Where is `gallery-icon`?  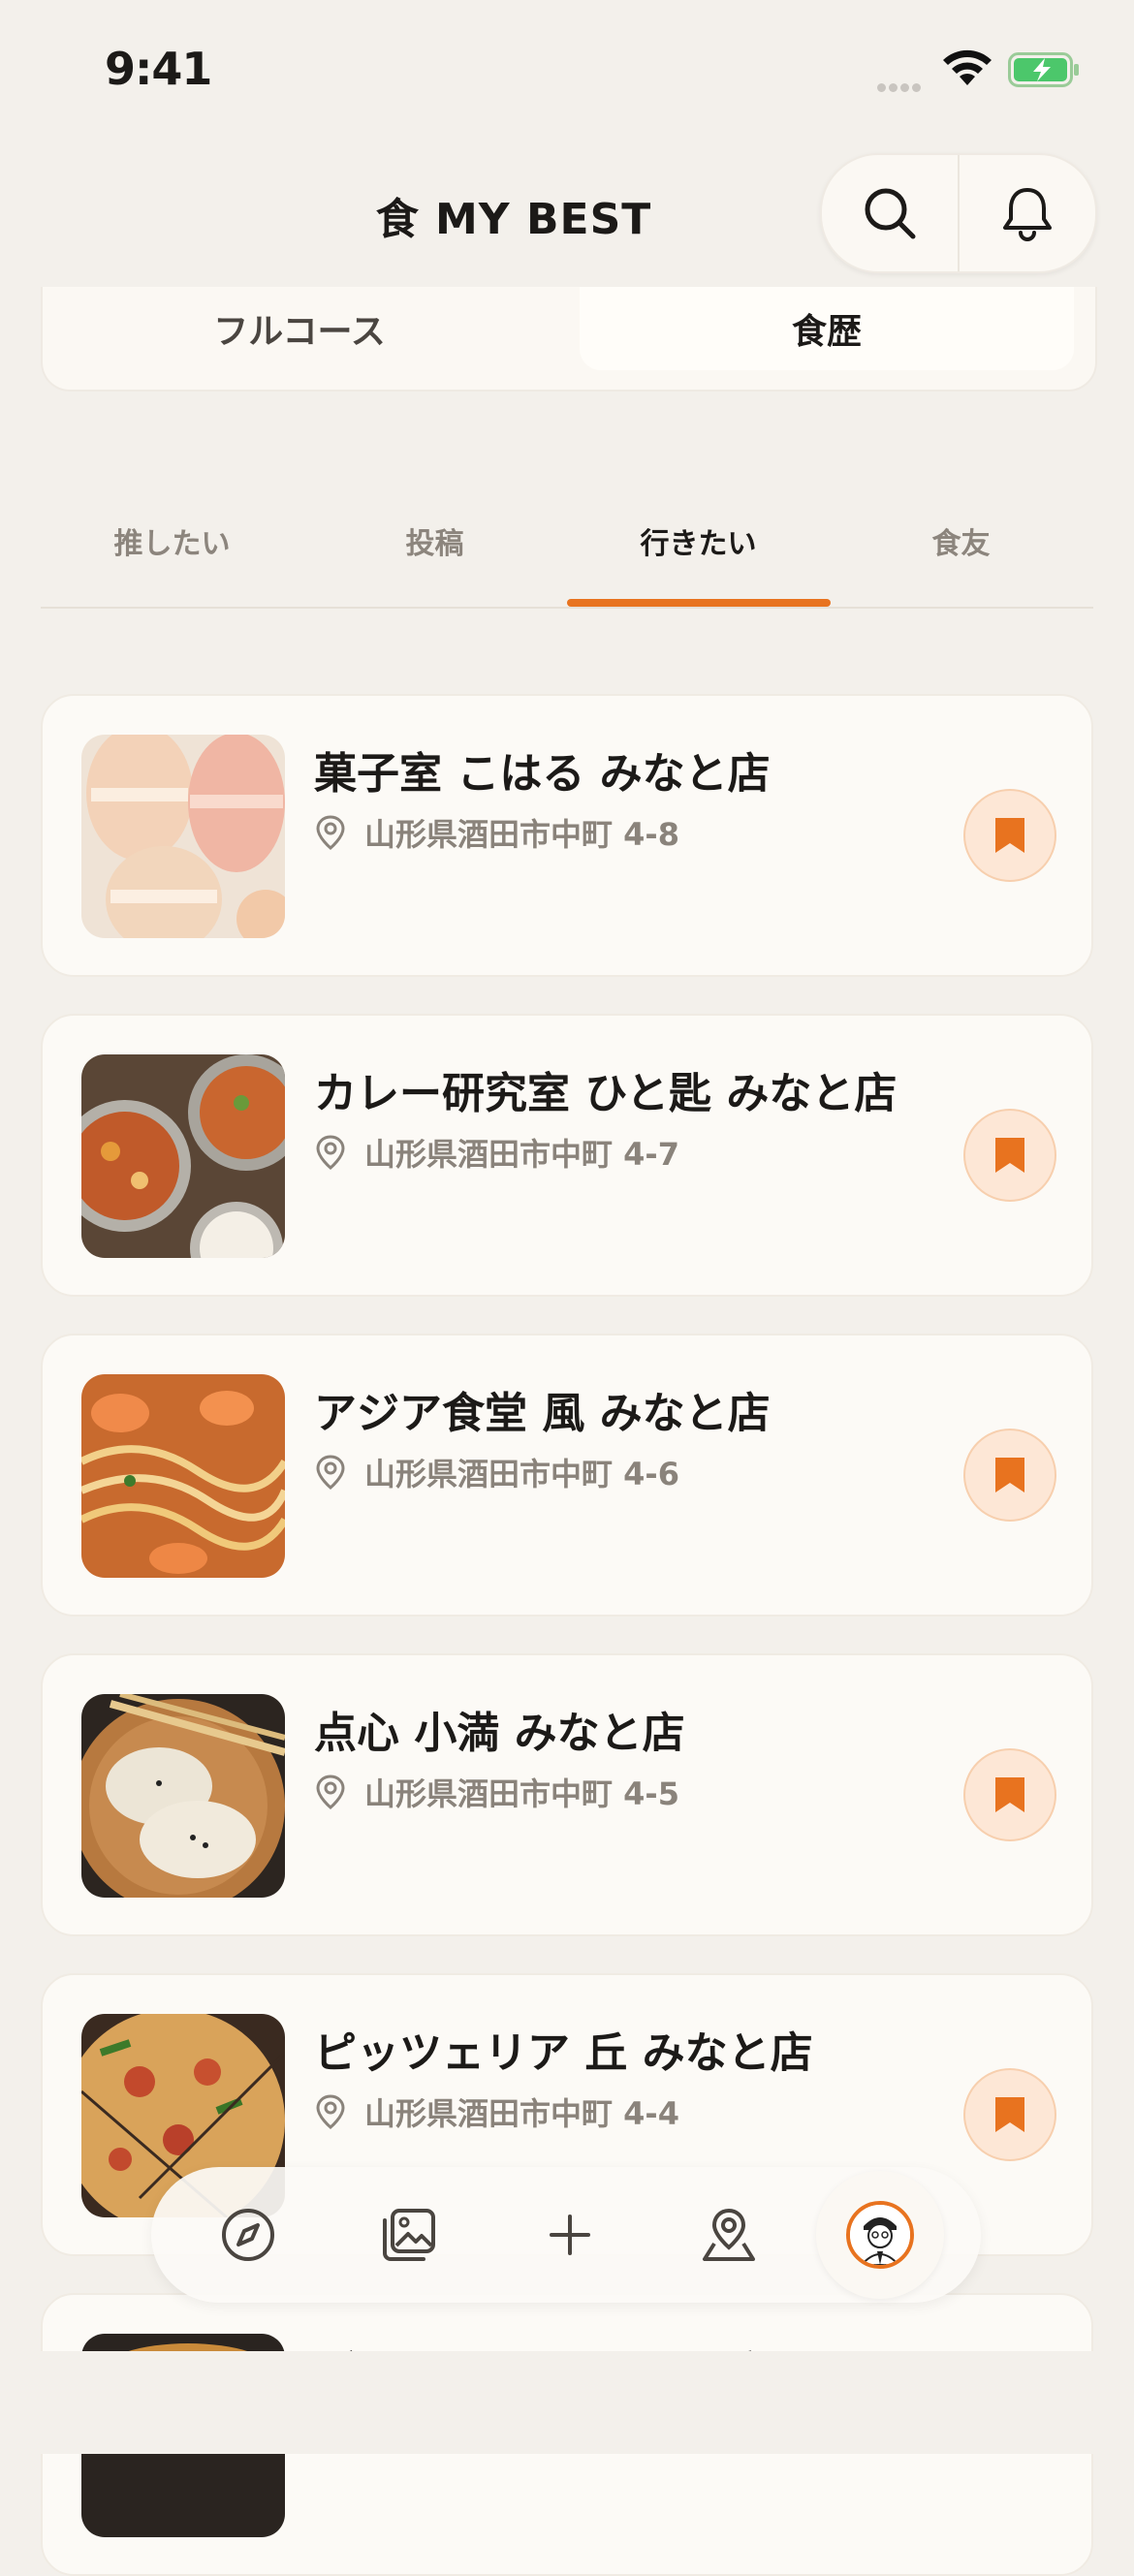 gallery-icon is located at coordinates (409, 2235).